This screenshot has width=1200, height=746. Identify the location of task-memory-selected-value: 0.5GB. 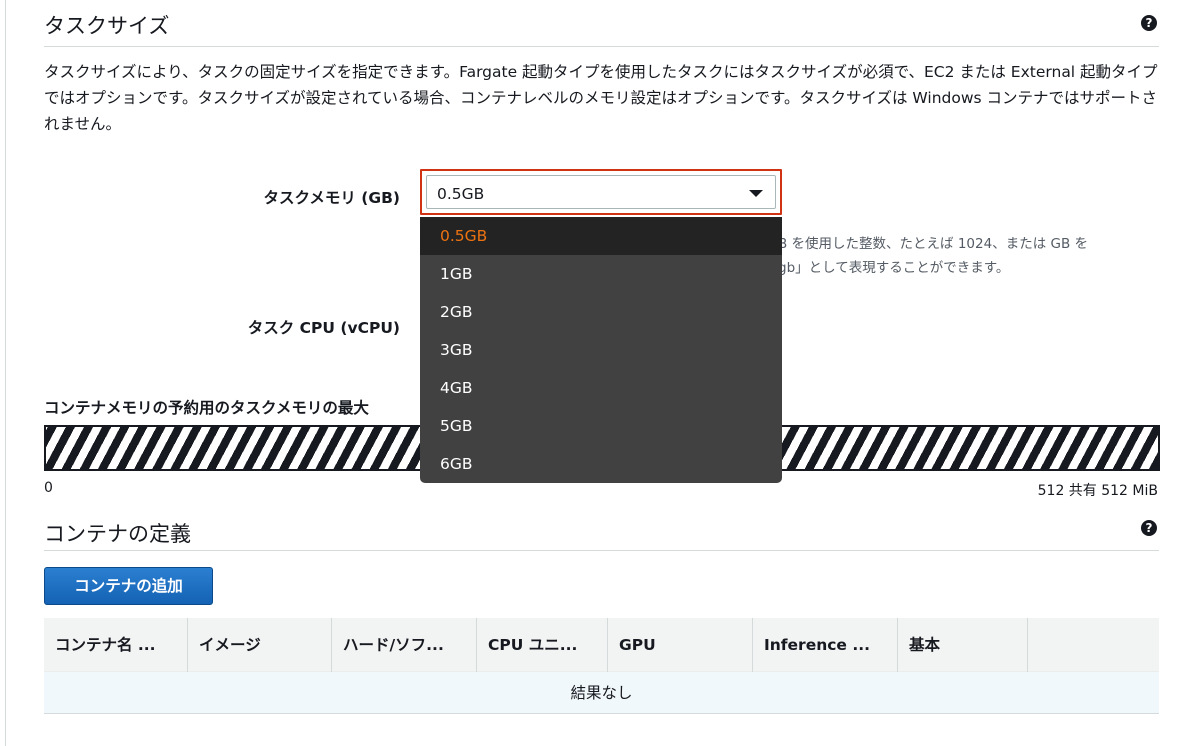
(461, 194).